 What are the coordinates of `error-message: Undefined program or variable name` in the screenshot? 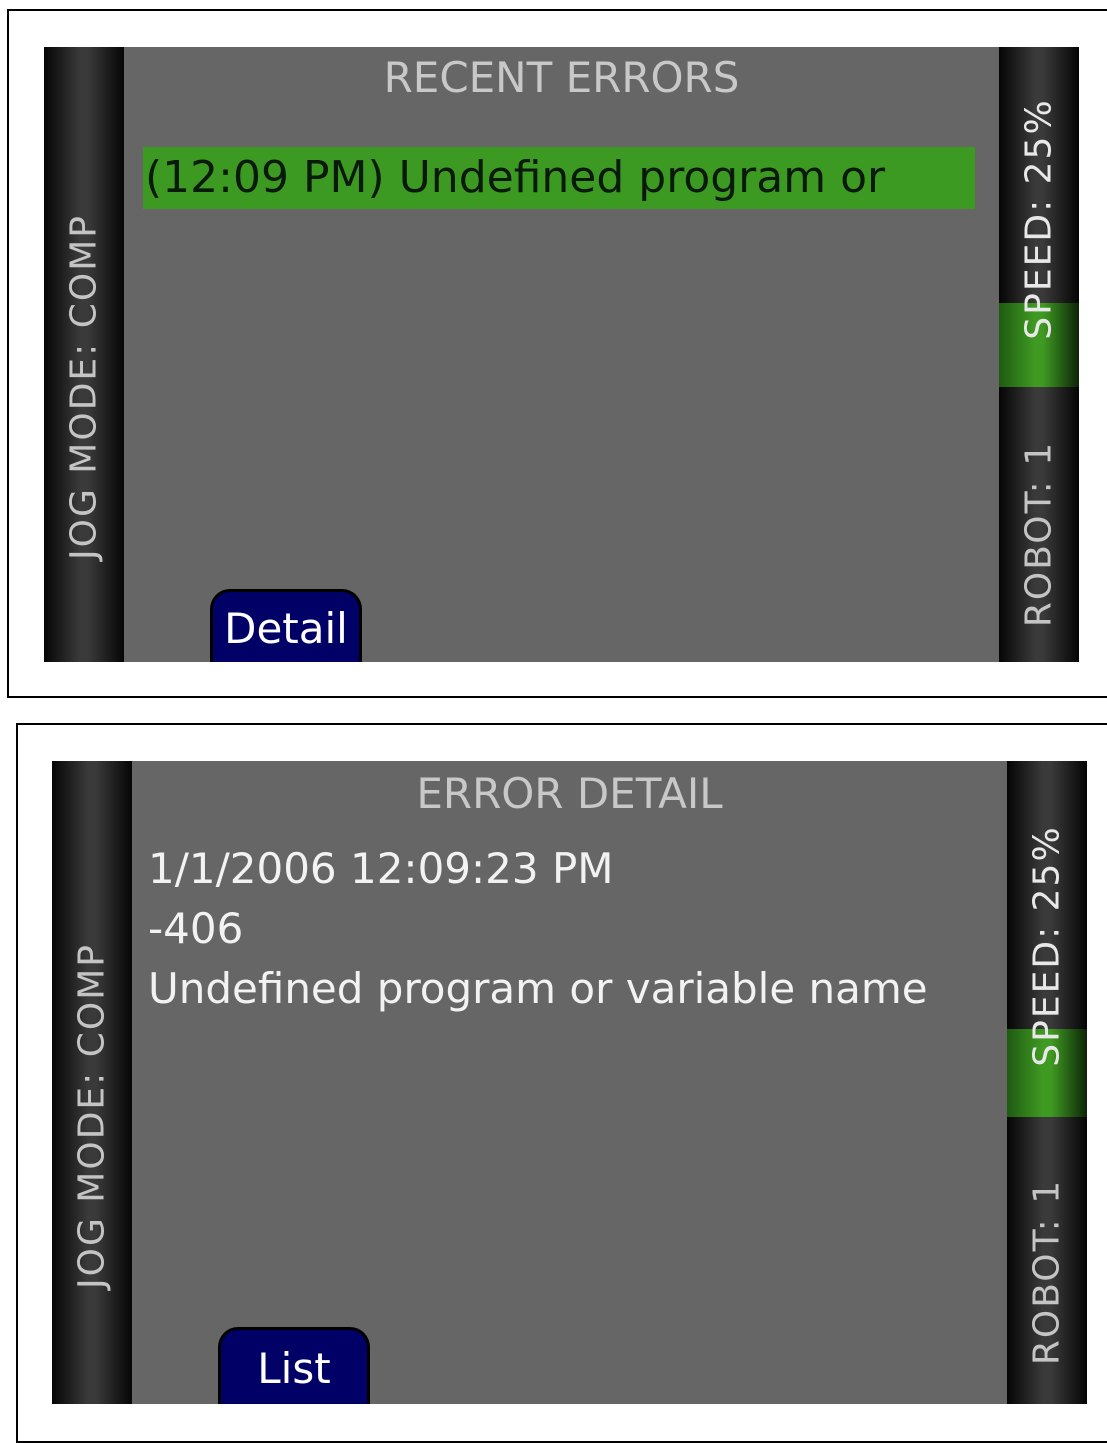 It's located at (538, 988).